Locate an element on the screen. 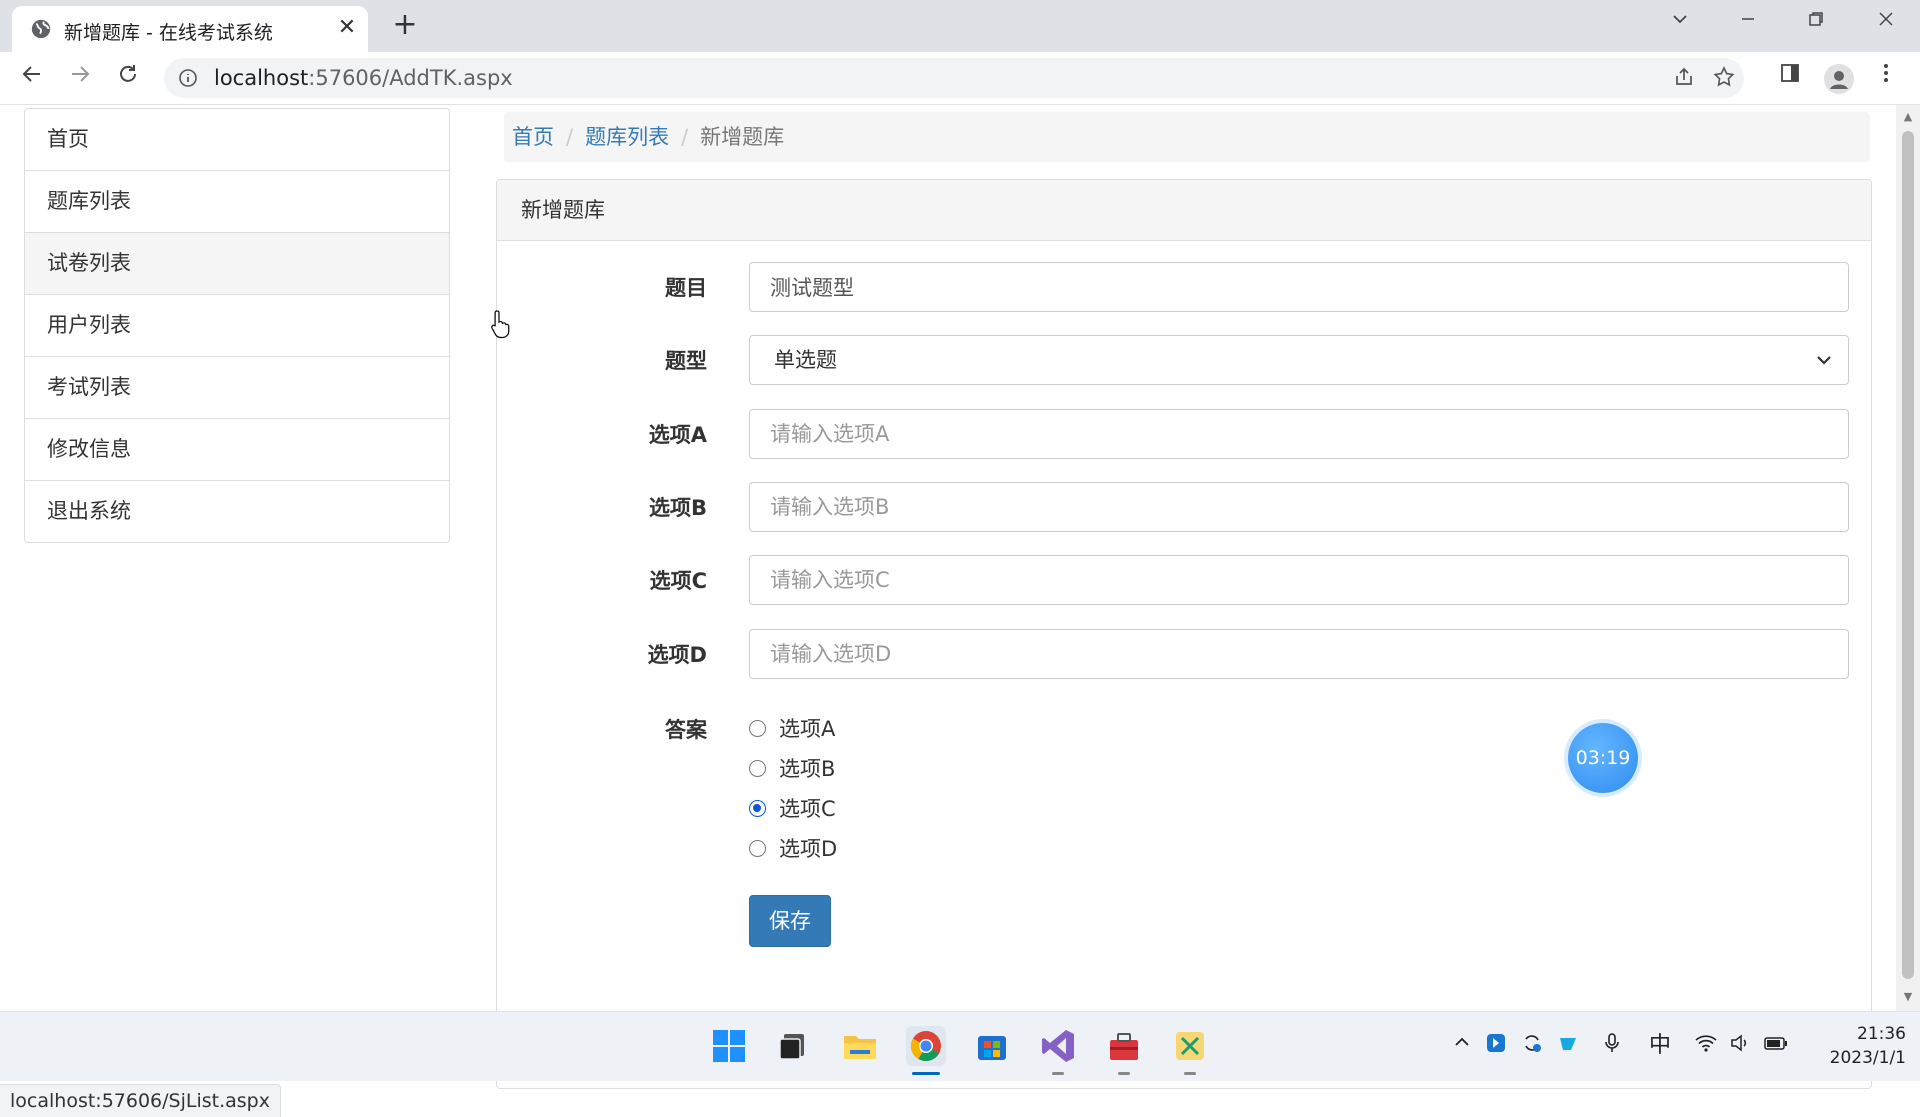  radio-button-checked is located at coordinates (757, 808).